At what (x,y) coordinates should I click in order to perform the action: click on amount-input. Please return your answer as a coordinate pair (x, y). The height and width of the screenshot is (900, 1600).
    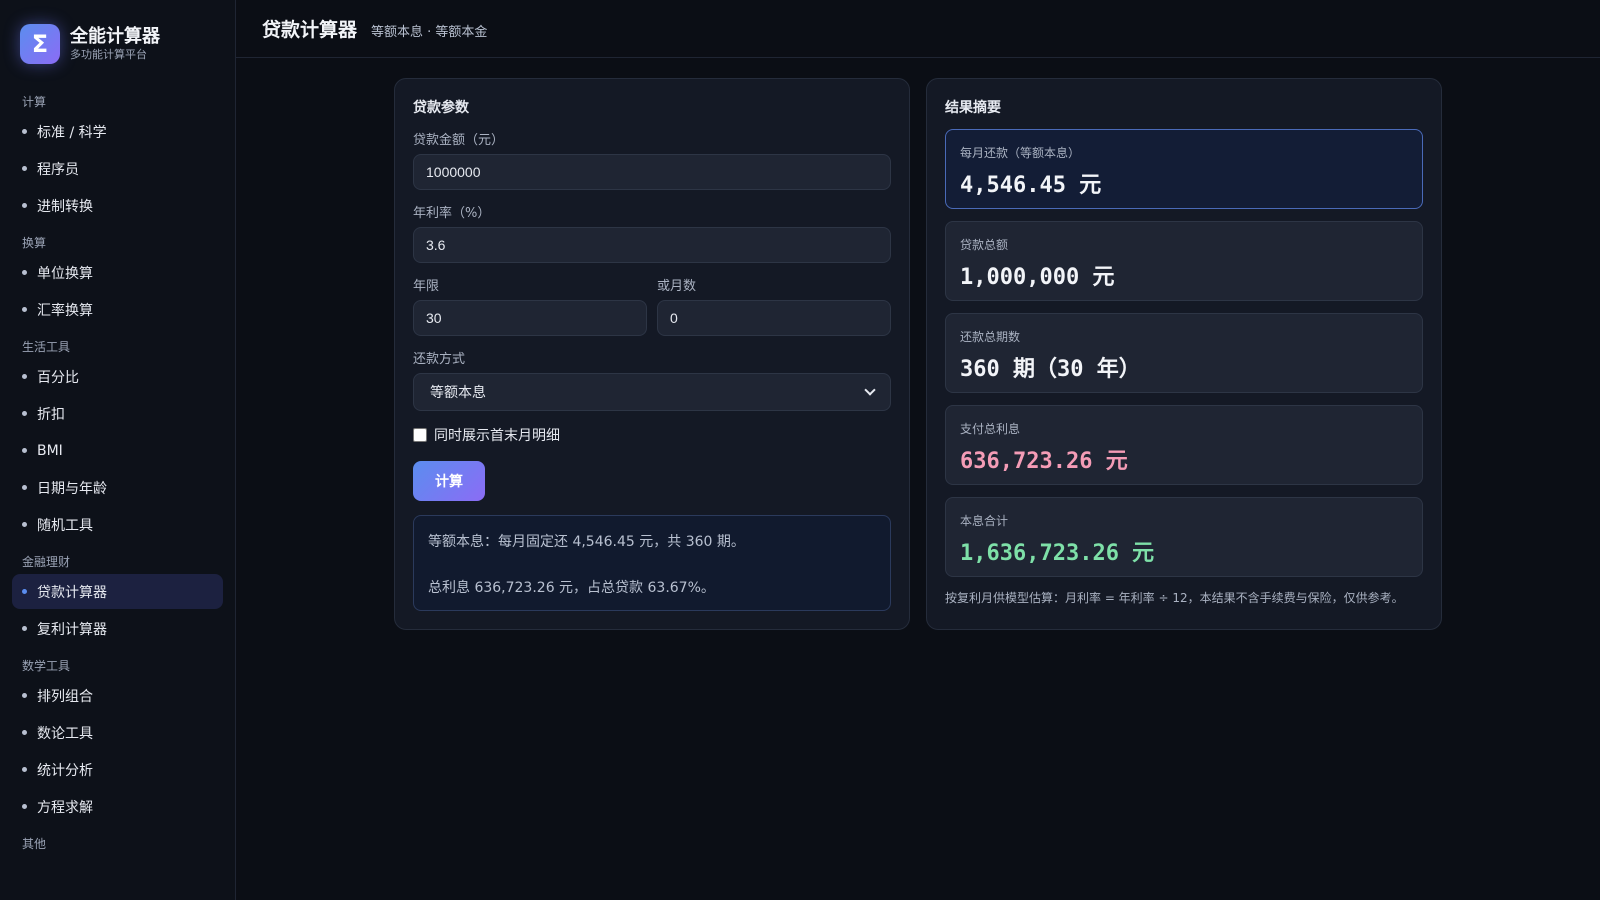
    Looking at the image, I should click on (652, 172).